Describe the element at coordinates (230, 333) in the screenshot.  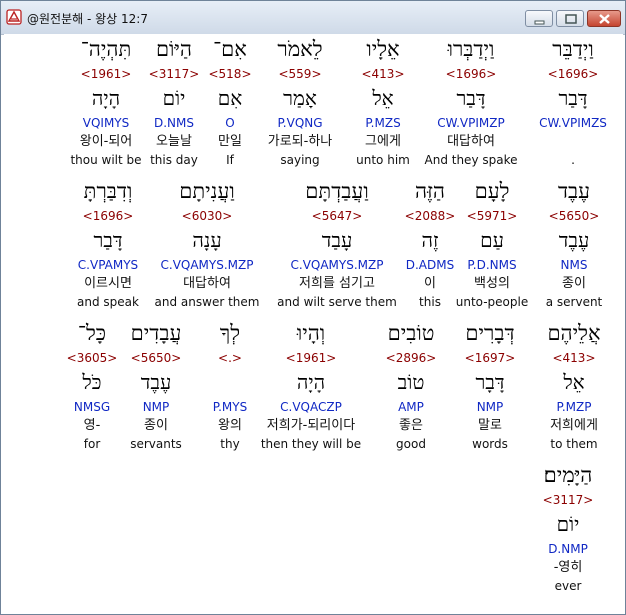
I see `word-hebrew: לְךָ` at that location.